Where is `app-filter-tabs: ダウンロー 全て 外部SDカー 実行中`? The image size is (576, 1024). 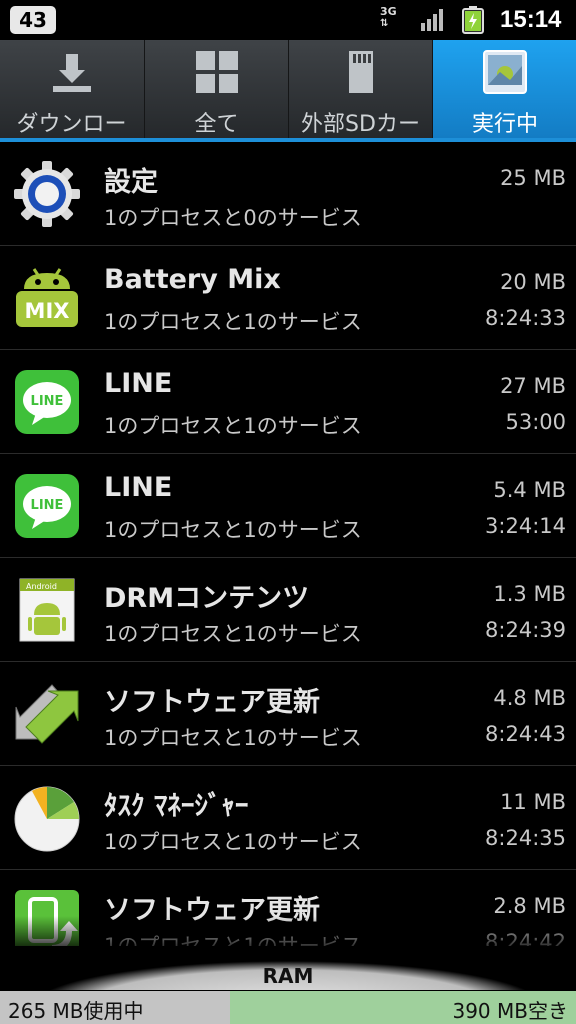
app-filter-tabs: ダウンロー 全て 外部SDカー 実行中 is located at coordinates (288, 91).